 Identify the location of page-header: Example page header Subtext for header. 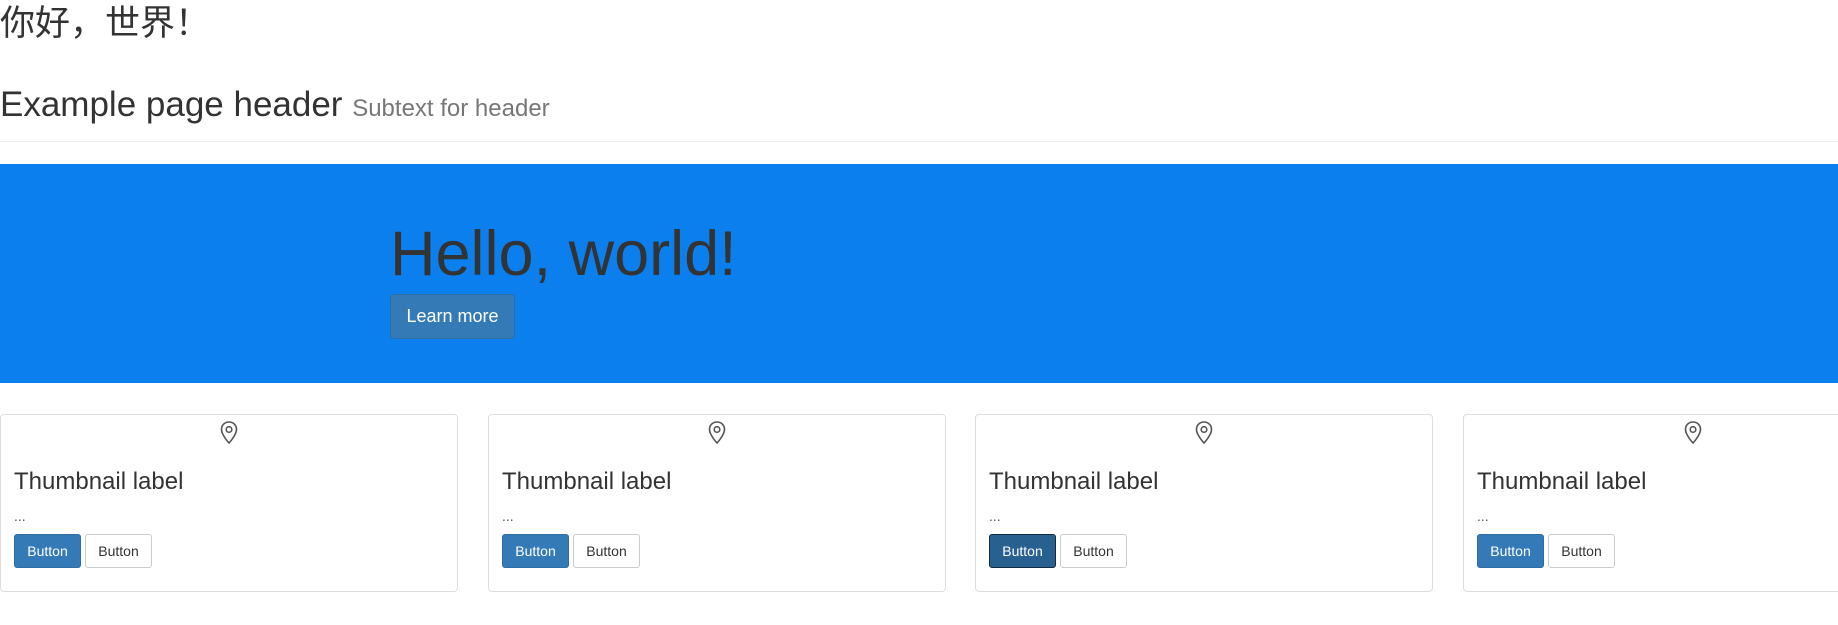
(919, 111).